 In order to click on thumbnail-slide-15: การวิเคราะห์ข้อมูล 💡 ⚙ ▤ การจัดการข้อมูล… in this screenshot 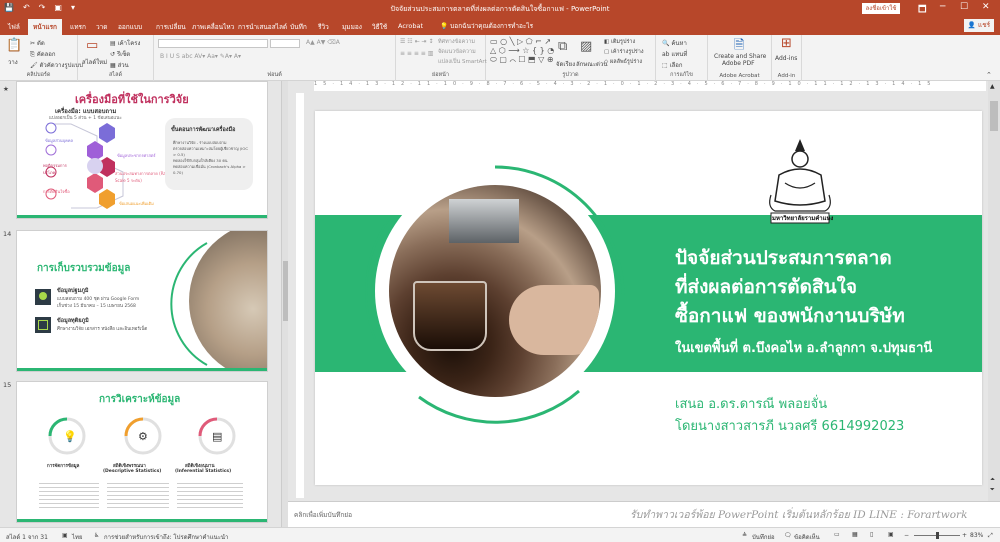, I will do `click(142, 452)`.